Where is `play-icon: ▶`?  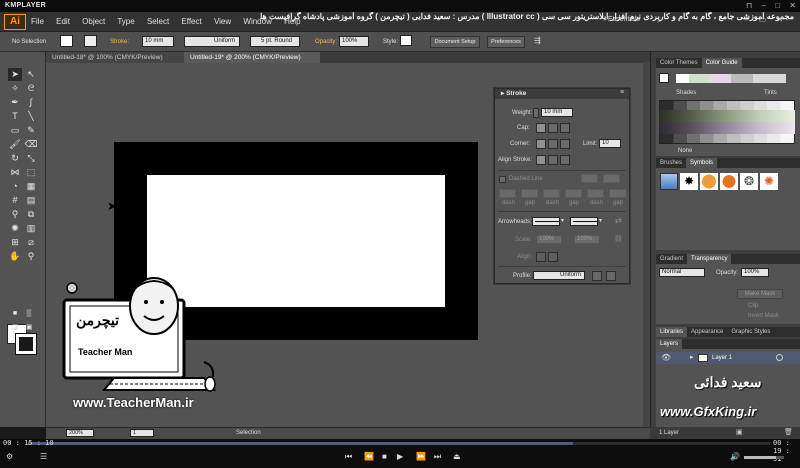
play-icon: ▶ is located at coordinates (400, 456).